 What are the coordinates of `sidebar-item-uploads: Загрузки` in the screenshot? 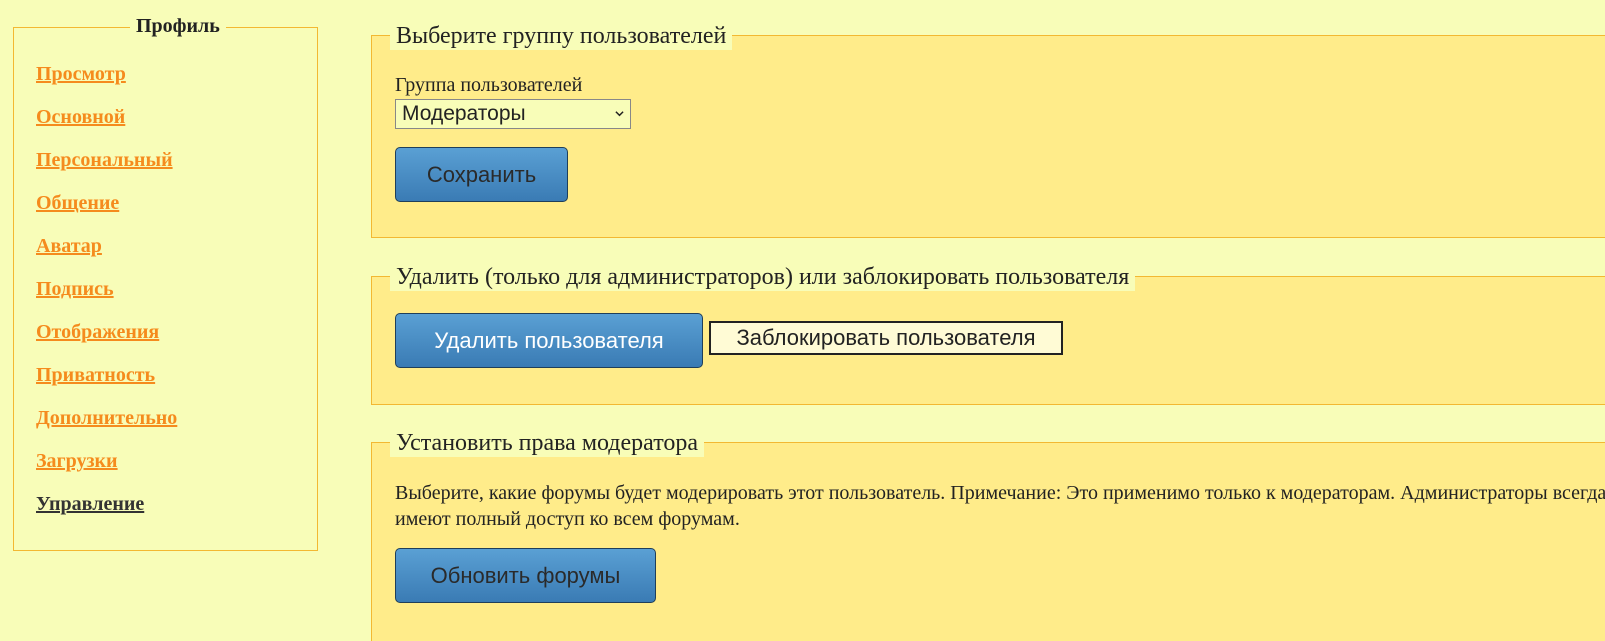 It's located at (106, 470).